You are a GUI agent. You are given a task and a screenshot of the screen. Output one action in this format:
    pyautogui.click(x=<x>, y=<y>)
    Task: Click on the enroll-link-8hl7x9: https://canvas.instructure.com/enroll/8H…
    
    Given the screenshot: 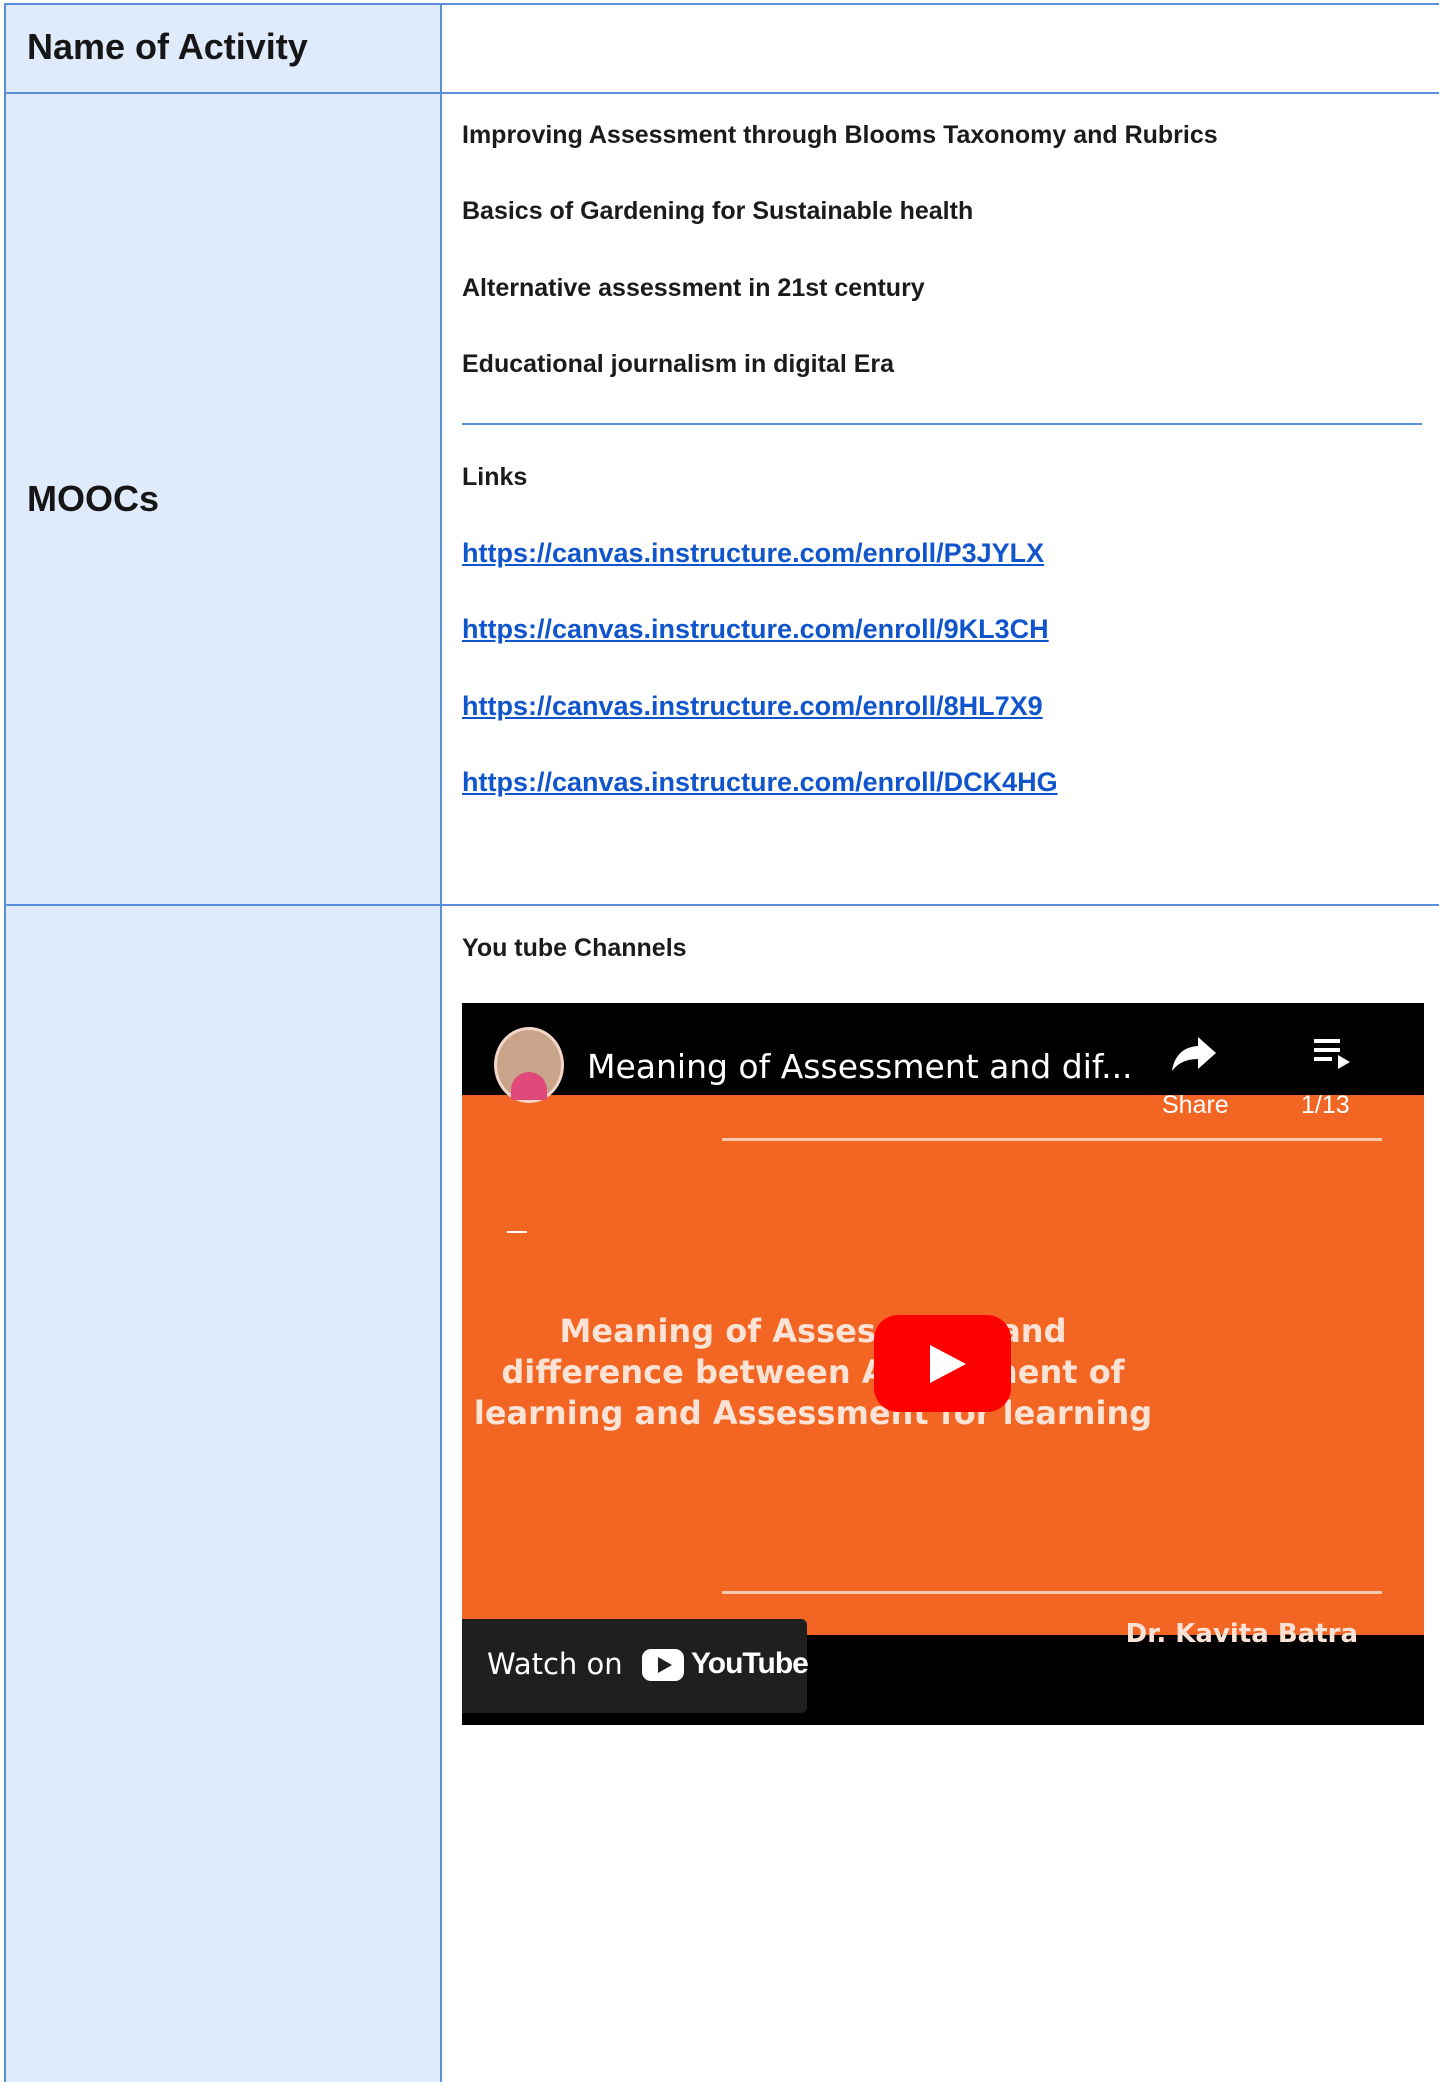 What is the action you would take?
    pyautogui.click(x=752, y=706)
    